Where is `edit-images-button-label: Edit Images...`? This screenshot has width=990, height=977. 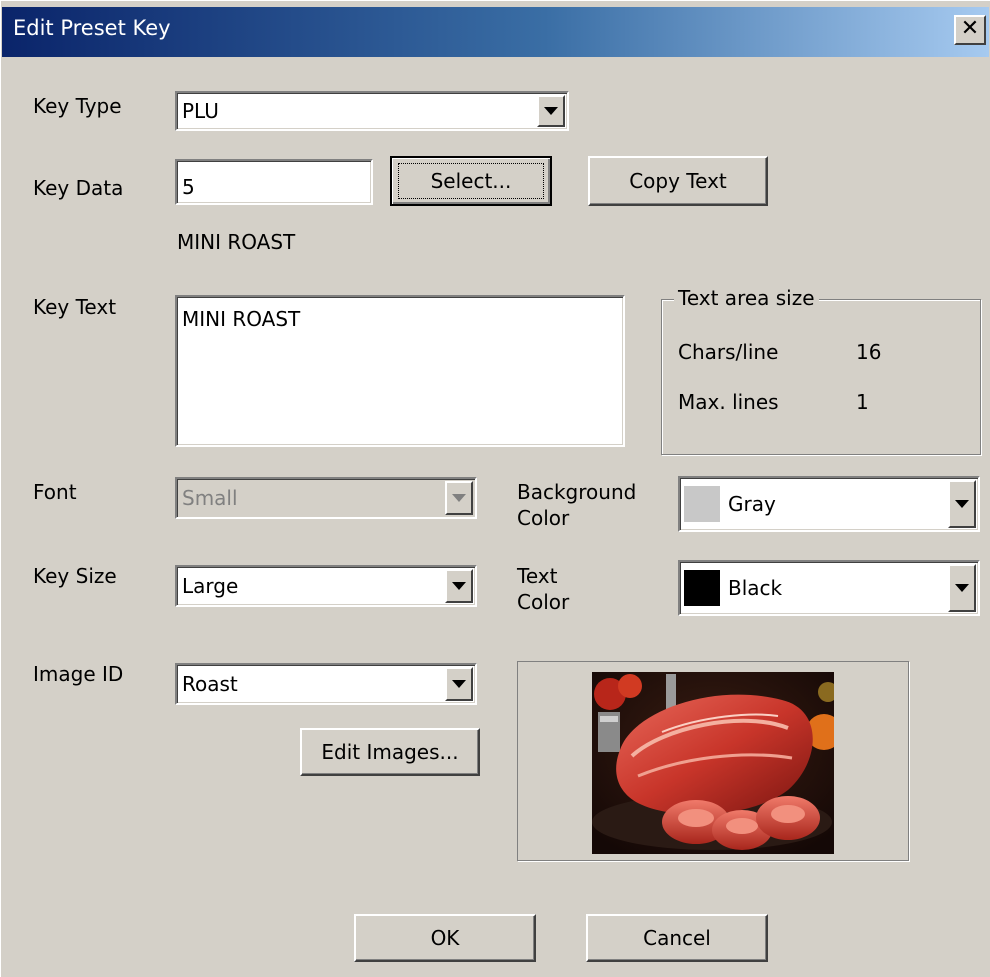 edit-images-button-label: Edit Images... is located at coordinates (390, 752).